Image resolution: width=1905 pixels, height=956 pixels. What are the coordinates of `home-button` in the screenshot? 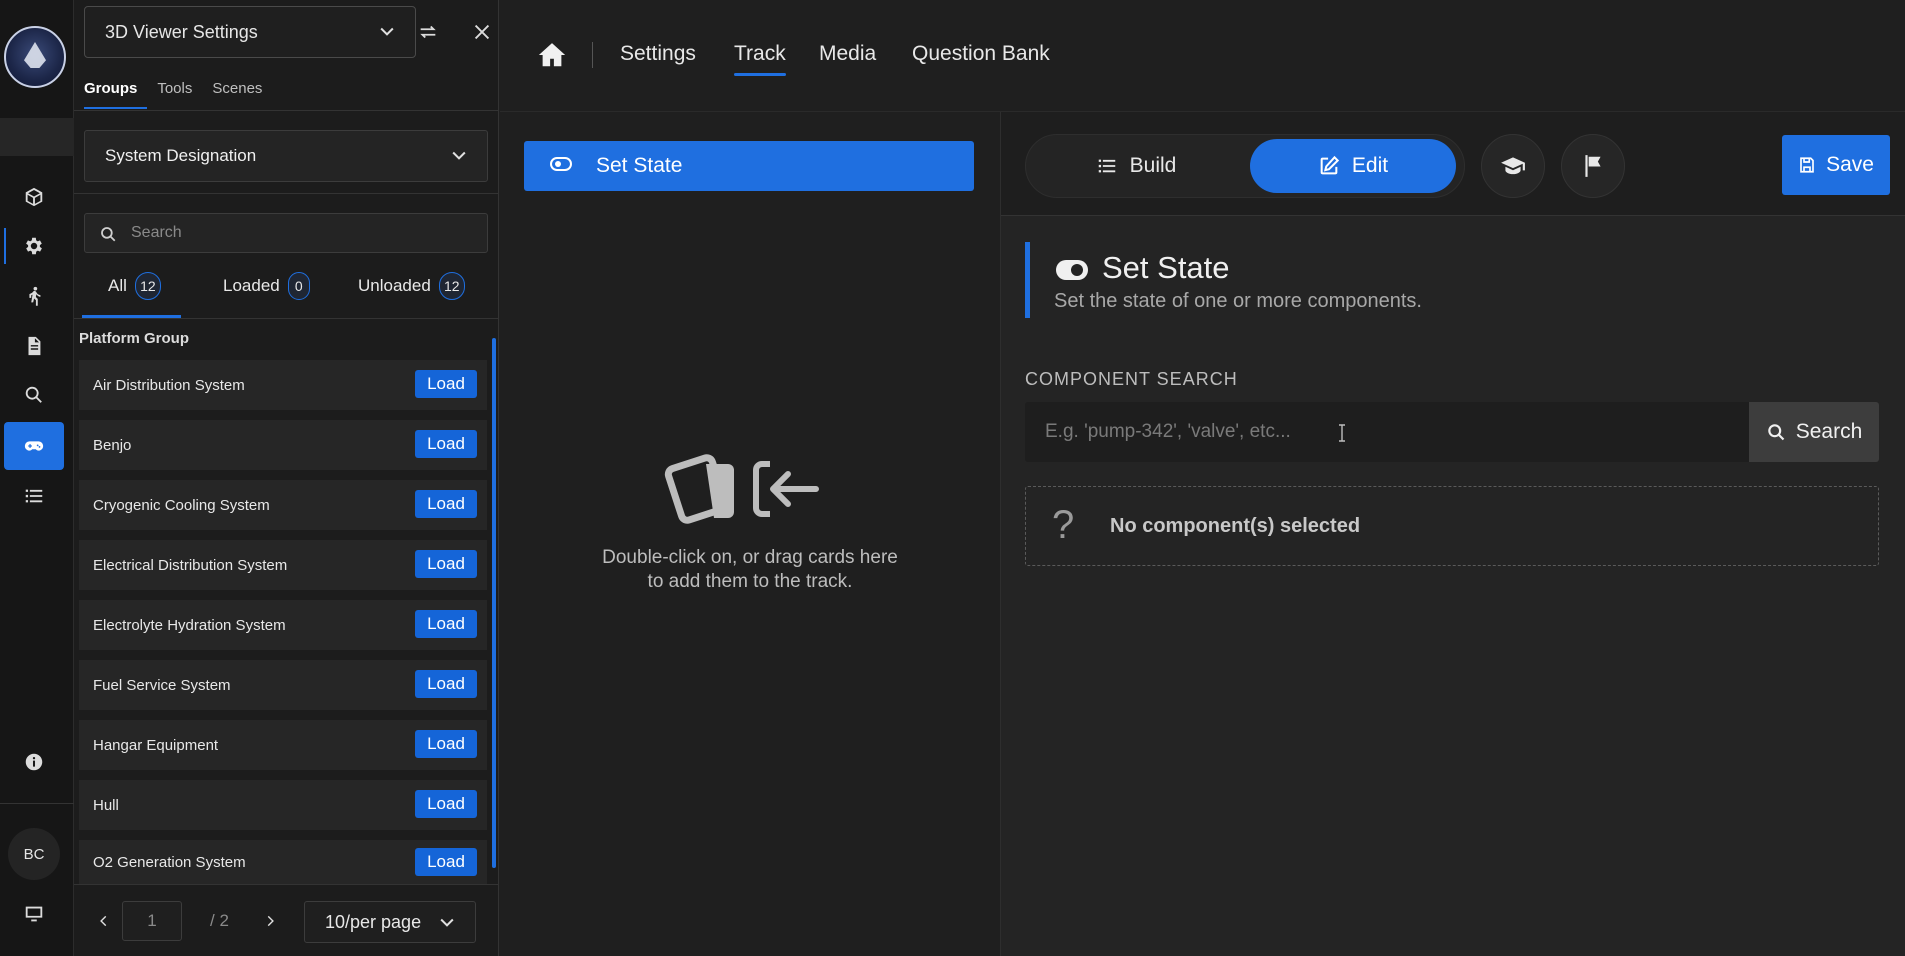 It's located at (552, 55).